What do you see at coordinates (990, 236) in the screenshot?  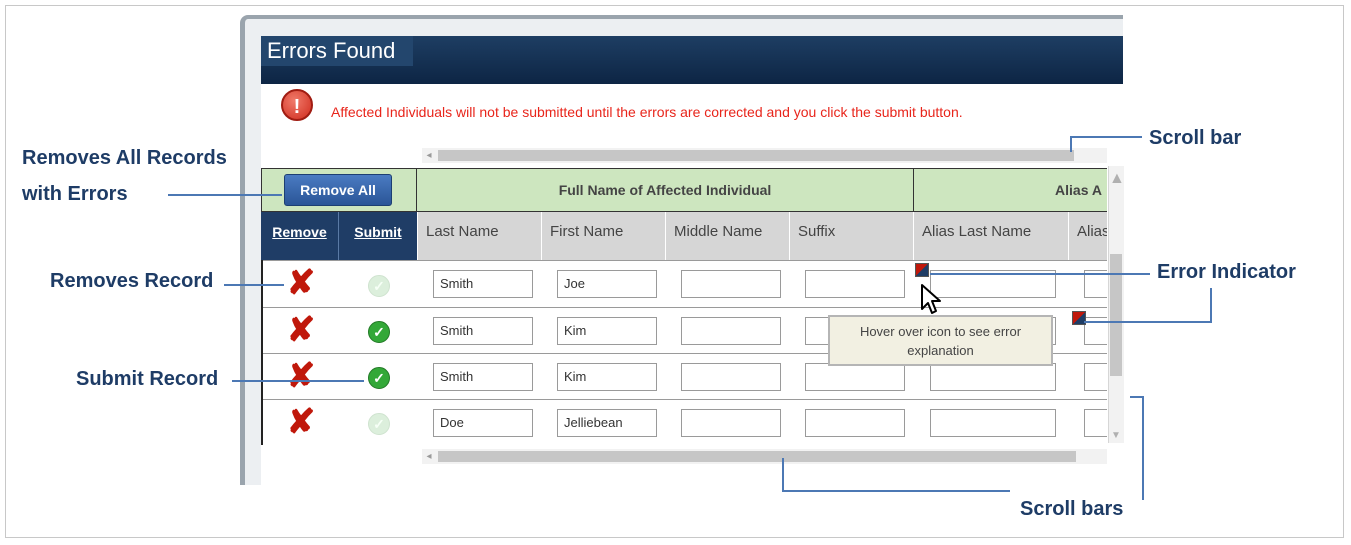 I see `column-header-alias-last-name: Alias Last Name` at bounding box center [990, 236].